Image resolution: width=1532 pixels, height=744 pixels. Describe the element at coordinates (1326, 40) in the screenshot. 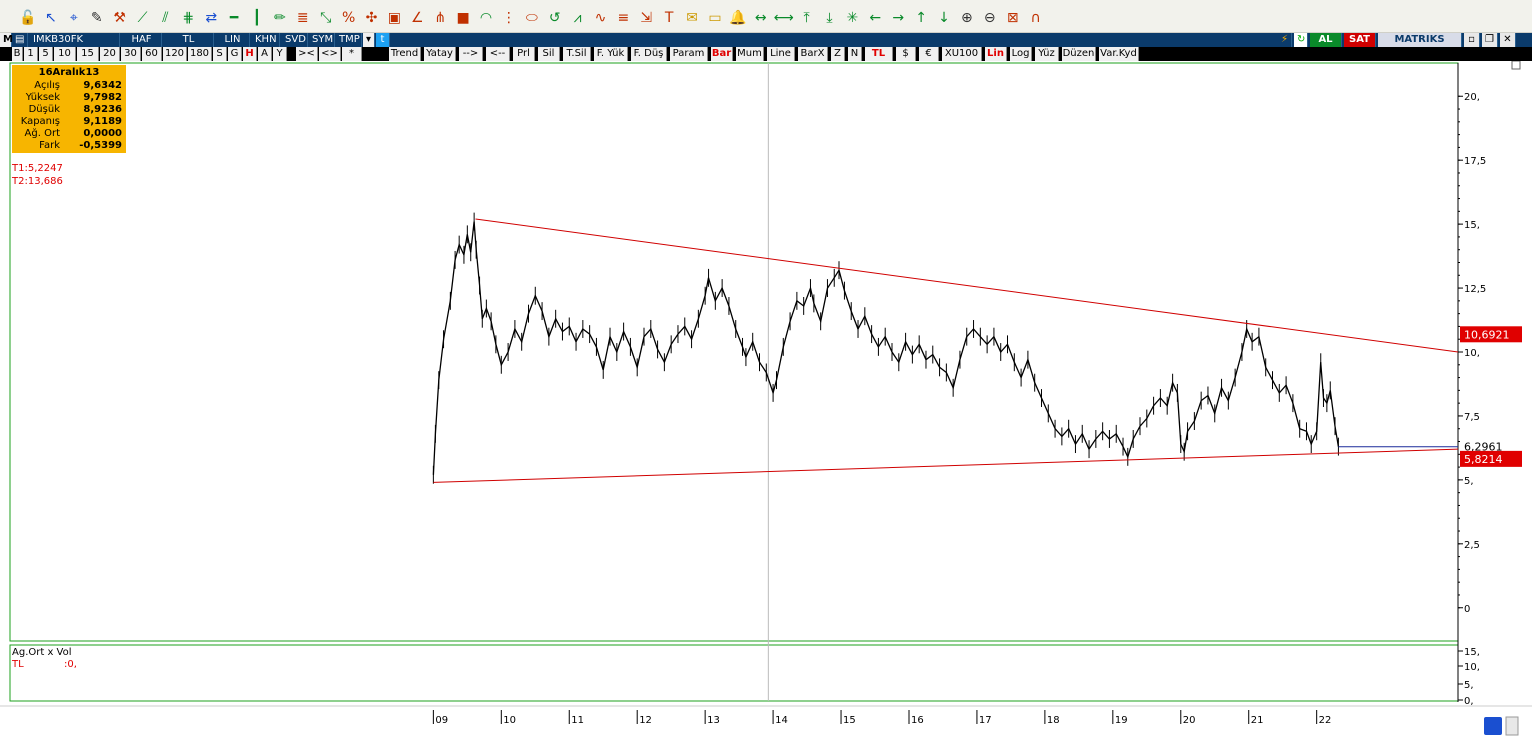

I see `buy-button: AL` at that location.